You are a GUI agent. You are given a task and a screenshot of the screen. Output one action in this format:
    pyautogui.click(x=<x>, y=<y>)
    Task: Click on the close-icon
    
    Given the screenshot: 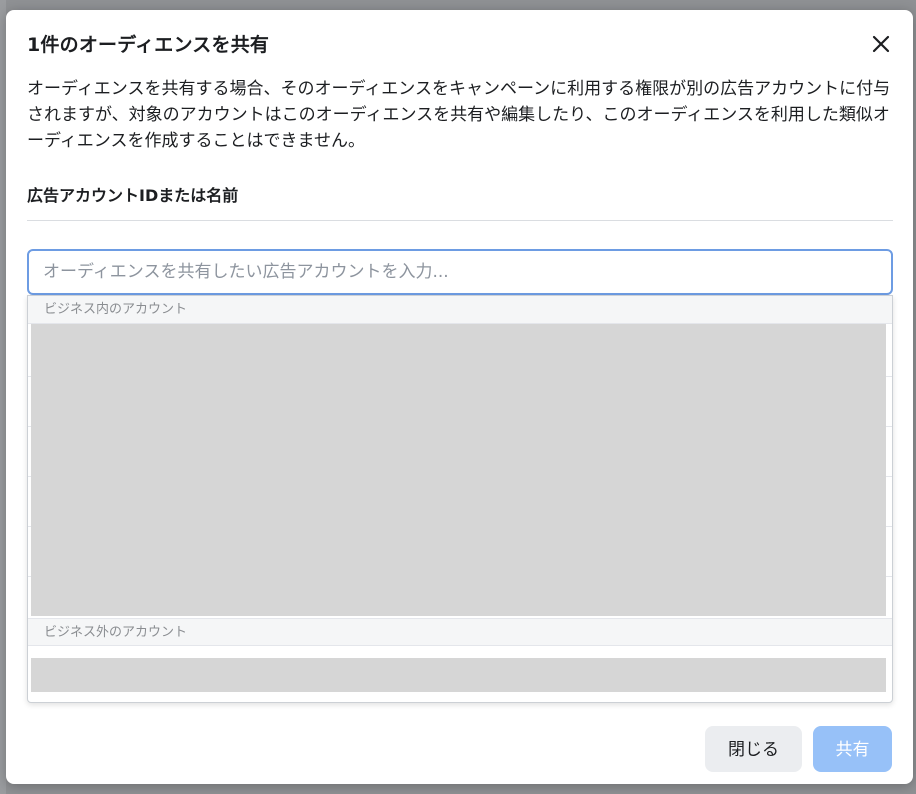 What is the action you would take?
    pyautogui.click(x=881, y=44)
    